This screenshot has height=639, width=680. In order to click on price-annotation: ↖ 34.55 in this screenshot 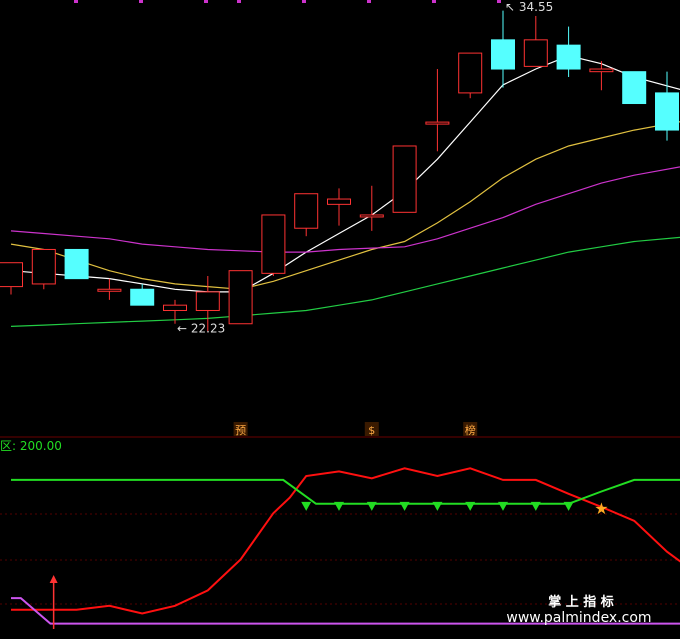, I will do `click(529, 7)`.